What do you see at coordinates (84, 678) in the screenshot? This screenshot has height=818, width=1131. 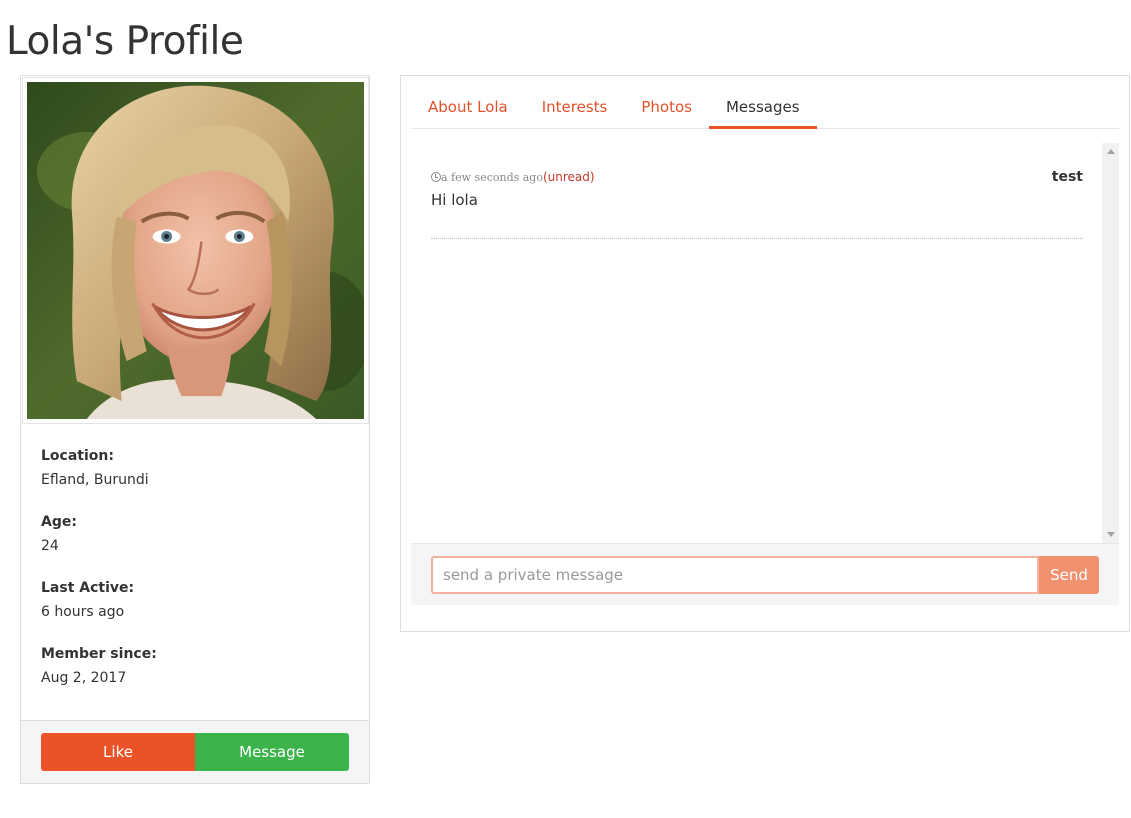 I see `detail-value: Aug 2, 2017` at bounding box center [84, 678].